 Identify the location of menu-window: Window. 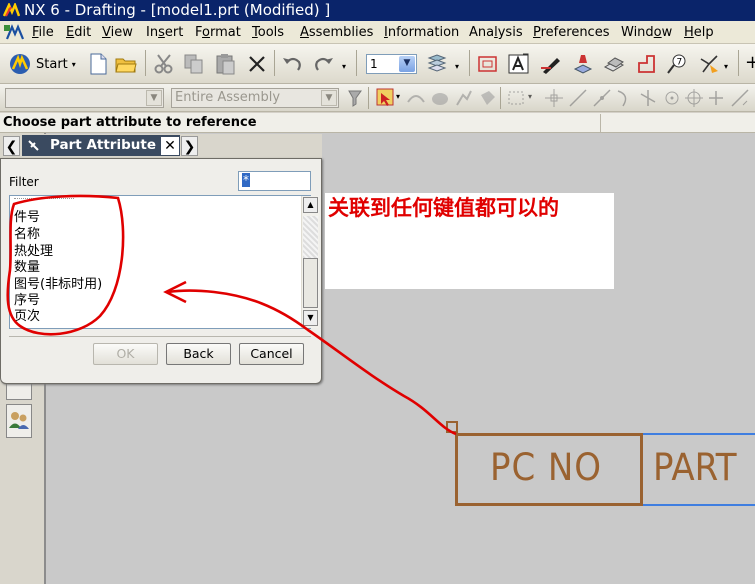
(646, 32).